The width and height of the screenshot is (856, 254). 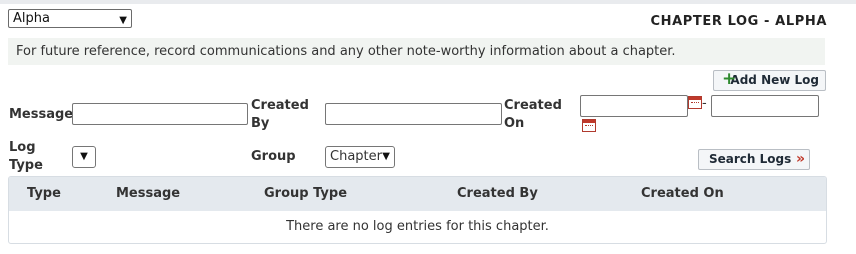 I want to click on column-header-created-by: Created By, so click(x=497, y=193).